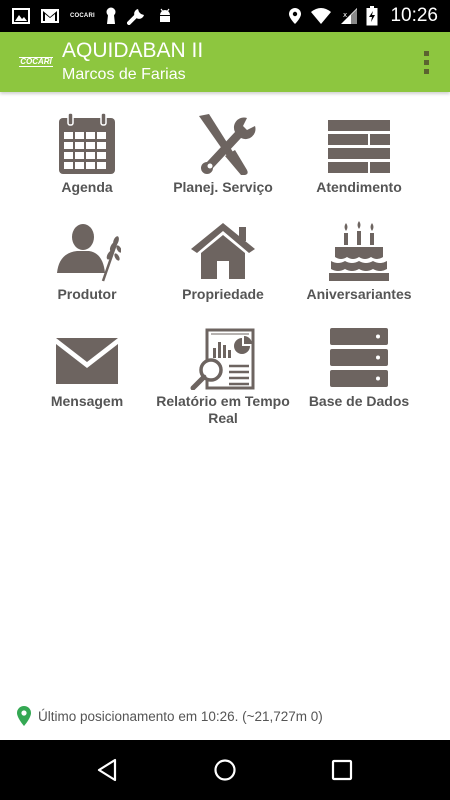 The width and height of the screenshot is (450, 800). I want to click on menu-item-base-de-dados: Base de Dados, so click(359, 379).